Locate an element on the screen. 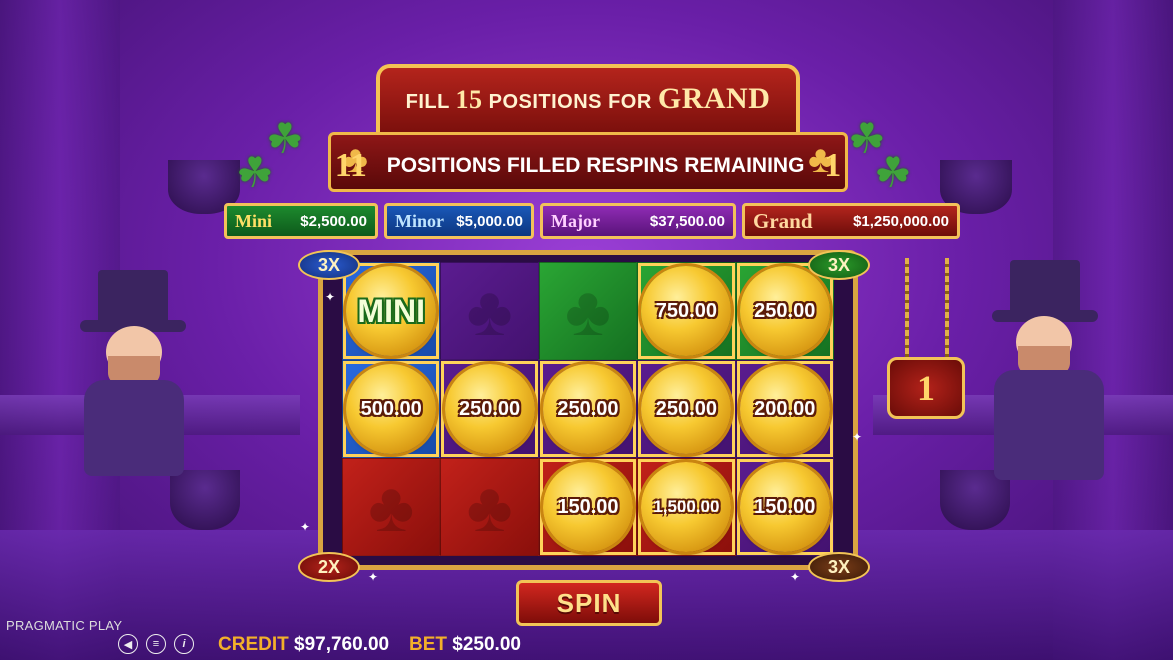  credit-display: CREDIT $97,760.00 is located at coordinates (303, 645).